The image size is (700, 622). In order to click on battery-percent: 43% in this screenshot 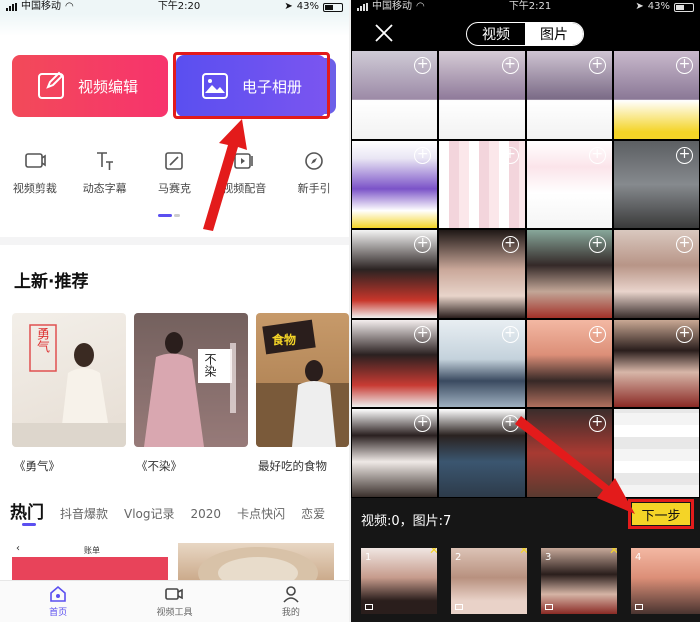, I will do `click(658, 6)`.